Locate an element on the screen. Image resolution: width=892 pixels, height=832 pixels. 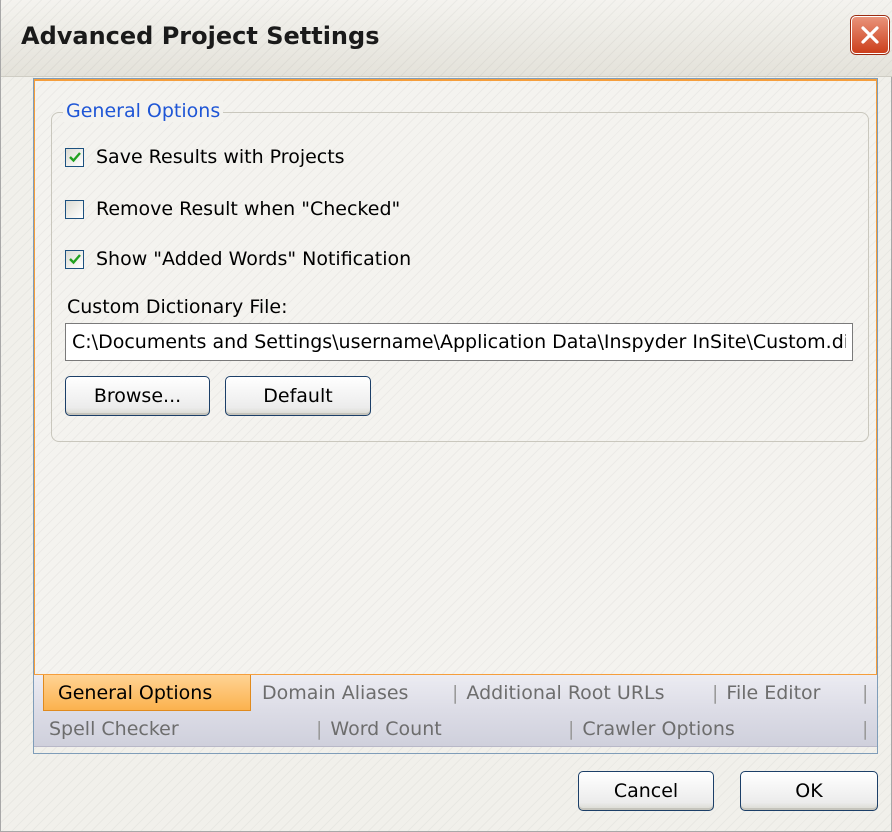
remove-result-checkbox-row: Remove Result when "Checked" is located at coordinates (232, 209).